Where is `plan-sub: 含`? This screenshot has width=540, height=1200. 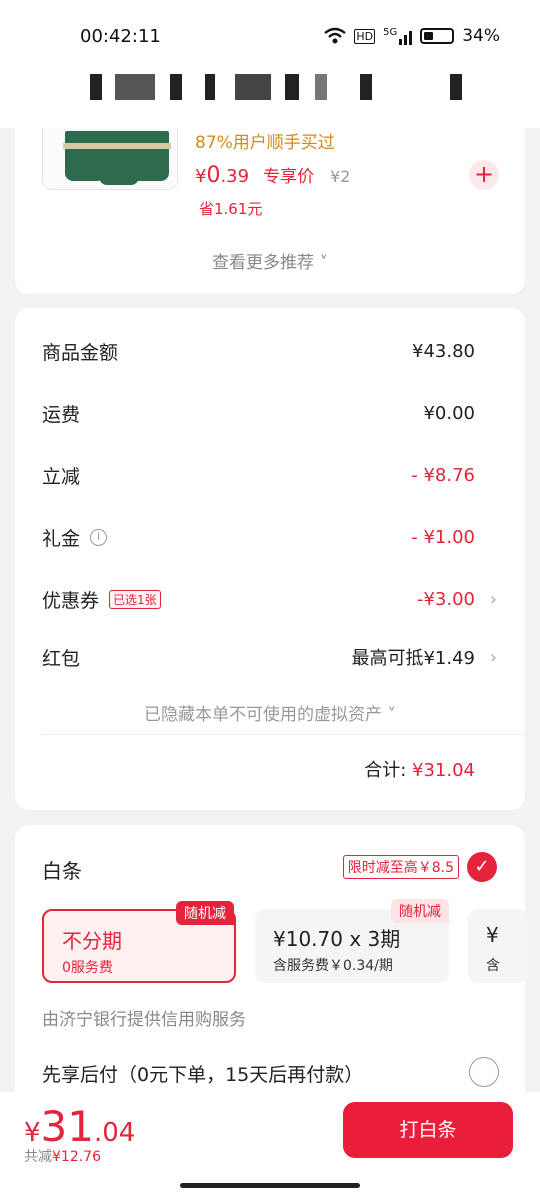 plan-sub: 含 is located at coordinates (493, 966).